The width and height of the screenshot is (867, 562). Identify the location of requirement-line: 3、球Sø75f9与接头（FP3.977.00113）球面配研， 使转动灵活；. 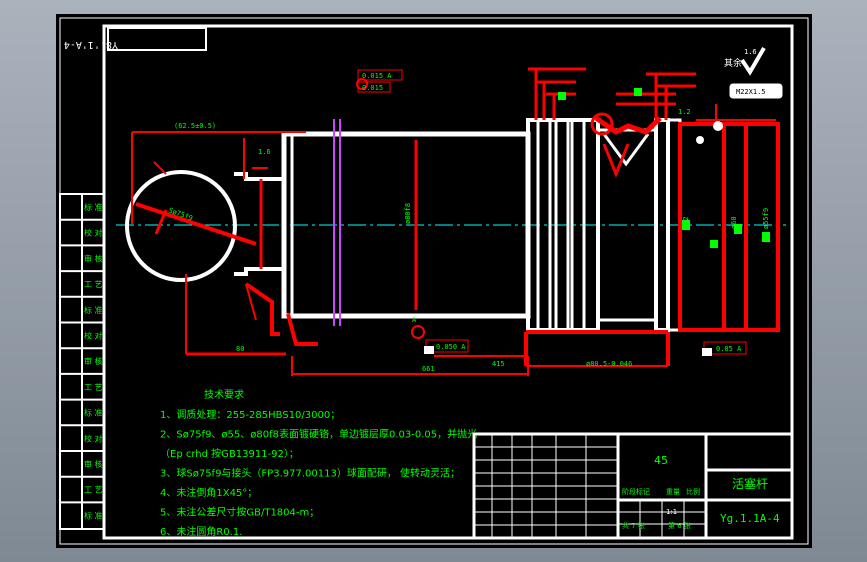
(310, 473).